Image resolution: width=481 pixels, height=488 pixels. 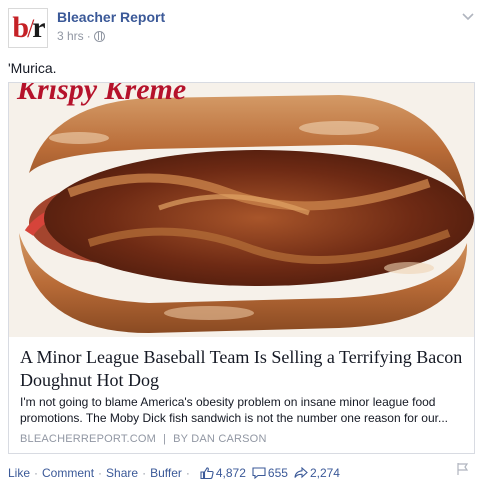 I want to click on like-count: 4,872, so click(x=231, y=473).